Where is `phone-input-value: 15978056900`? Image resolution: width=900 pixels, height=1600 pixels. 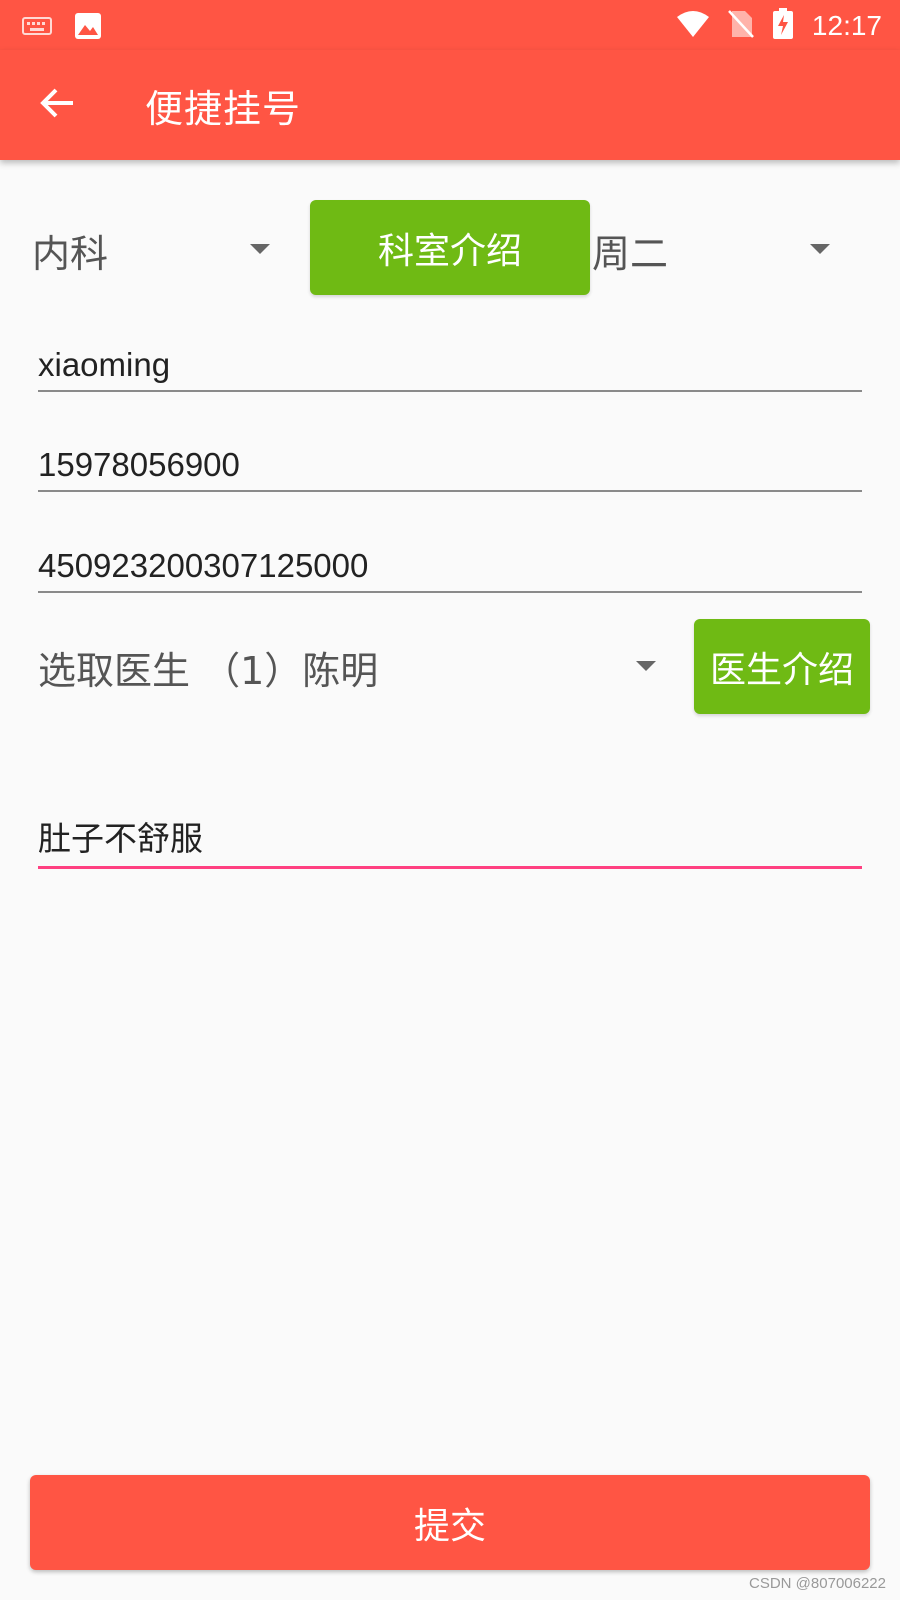 phone-input-value: 15978056900 is located at coordinates (139, 464).